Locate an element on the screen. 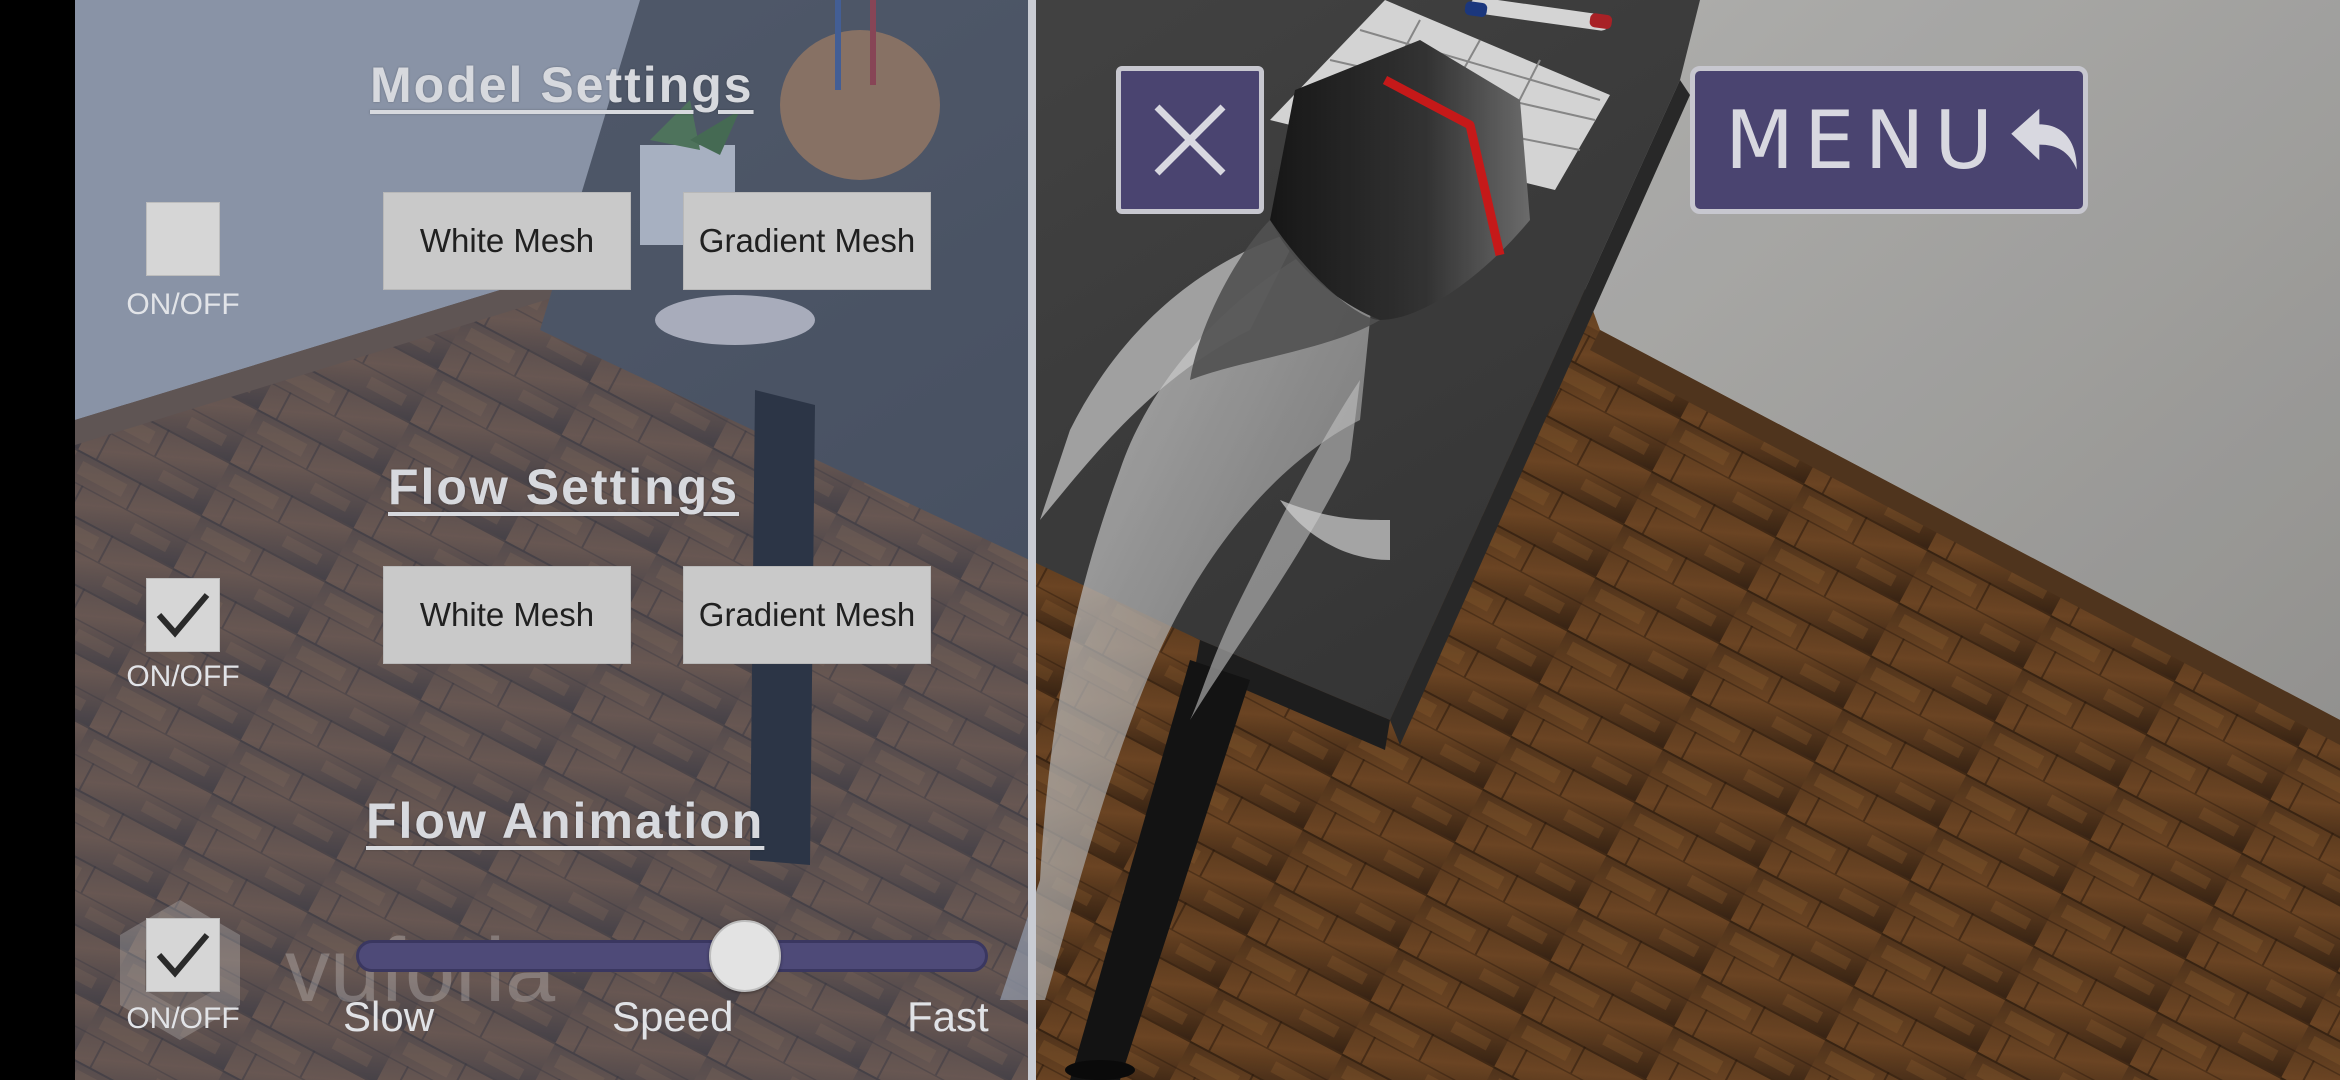 This screenshot has width=2340, height=1080. flow-toggle-label: ON/OFF is located at coordinates (183, 676).